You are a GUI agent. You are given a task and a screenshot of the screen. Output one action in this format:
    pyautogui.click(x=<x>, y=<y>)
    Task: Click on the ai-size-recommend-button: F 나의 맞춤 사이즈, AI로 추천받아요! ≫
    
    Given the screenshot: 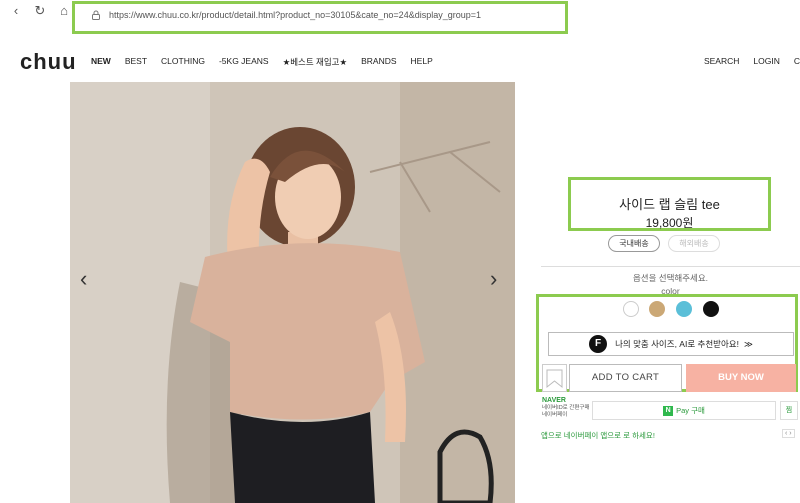 What is the action you would take?
    pyautogui.click(x=671, y=344)
    